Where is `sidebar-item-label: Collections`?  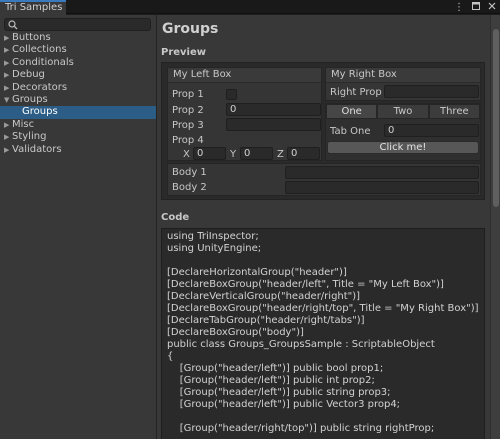 sidebar-item-label: Collections is located at coordinates (39, 50).